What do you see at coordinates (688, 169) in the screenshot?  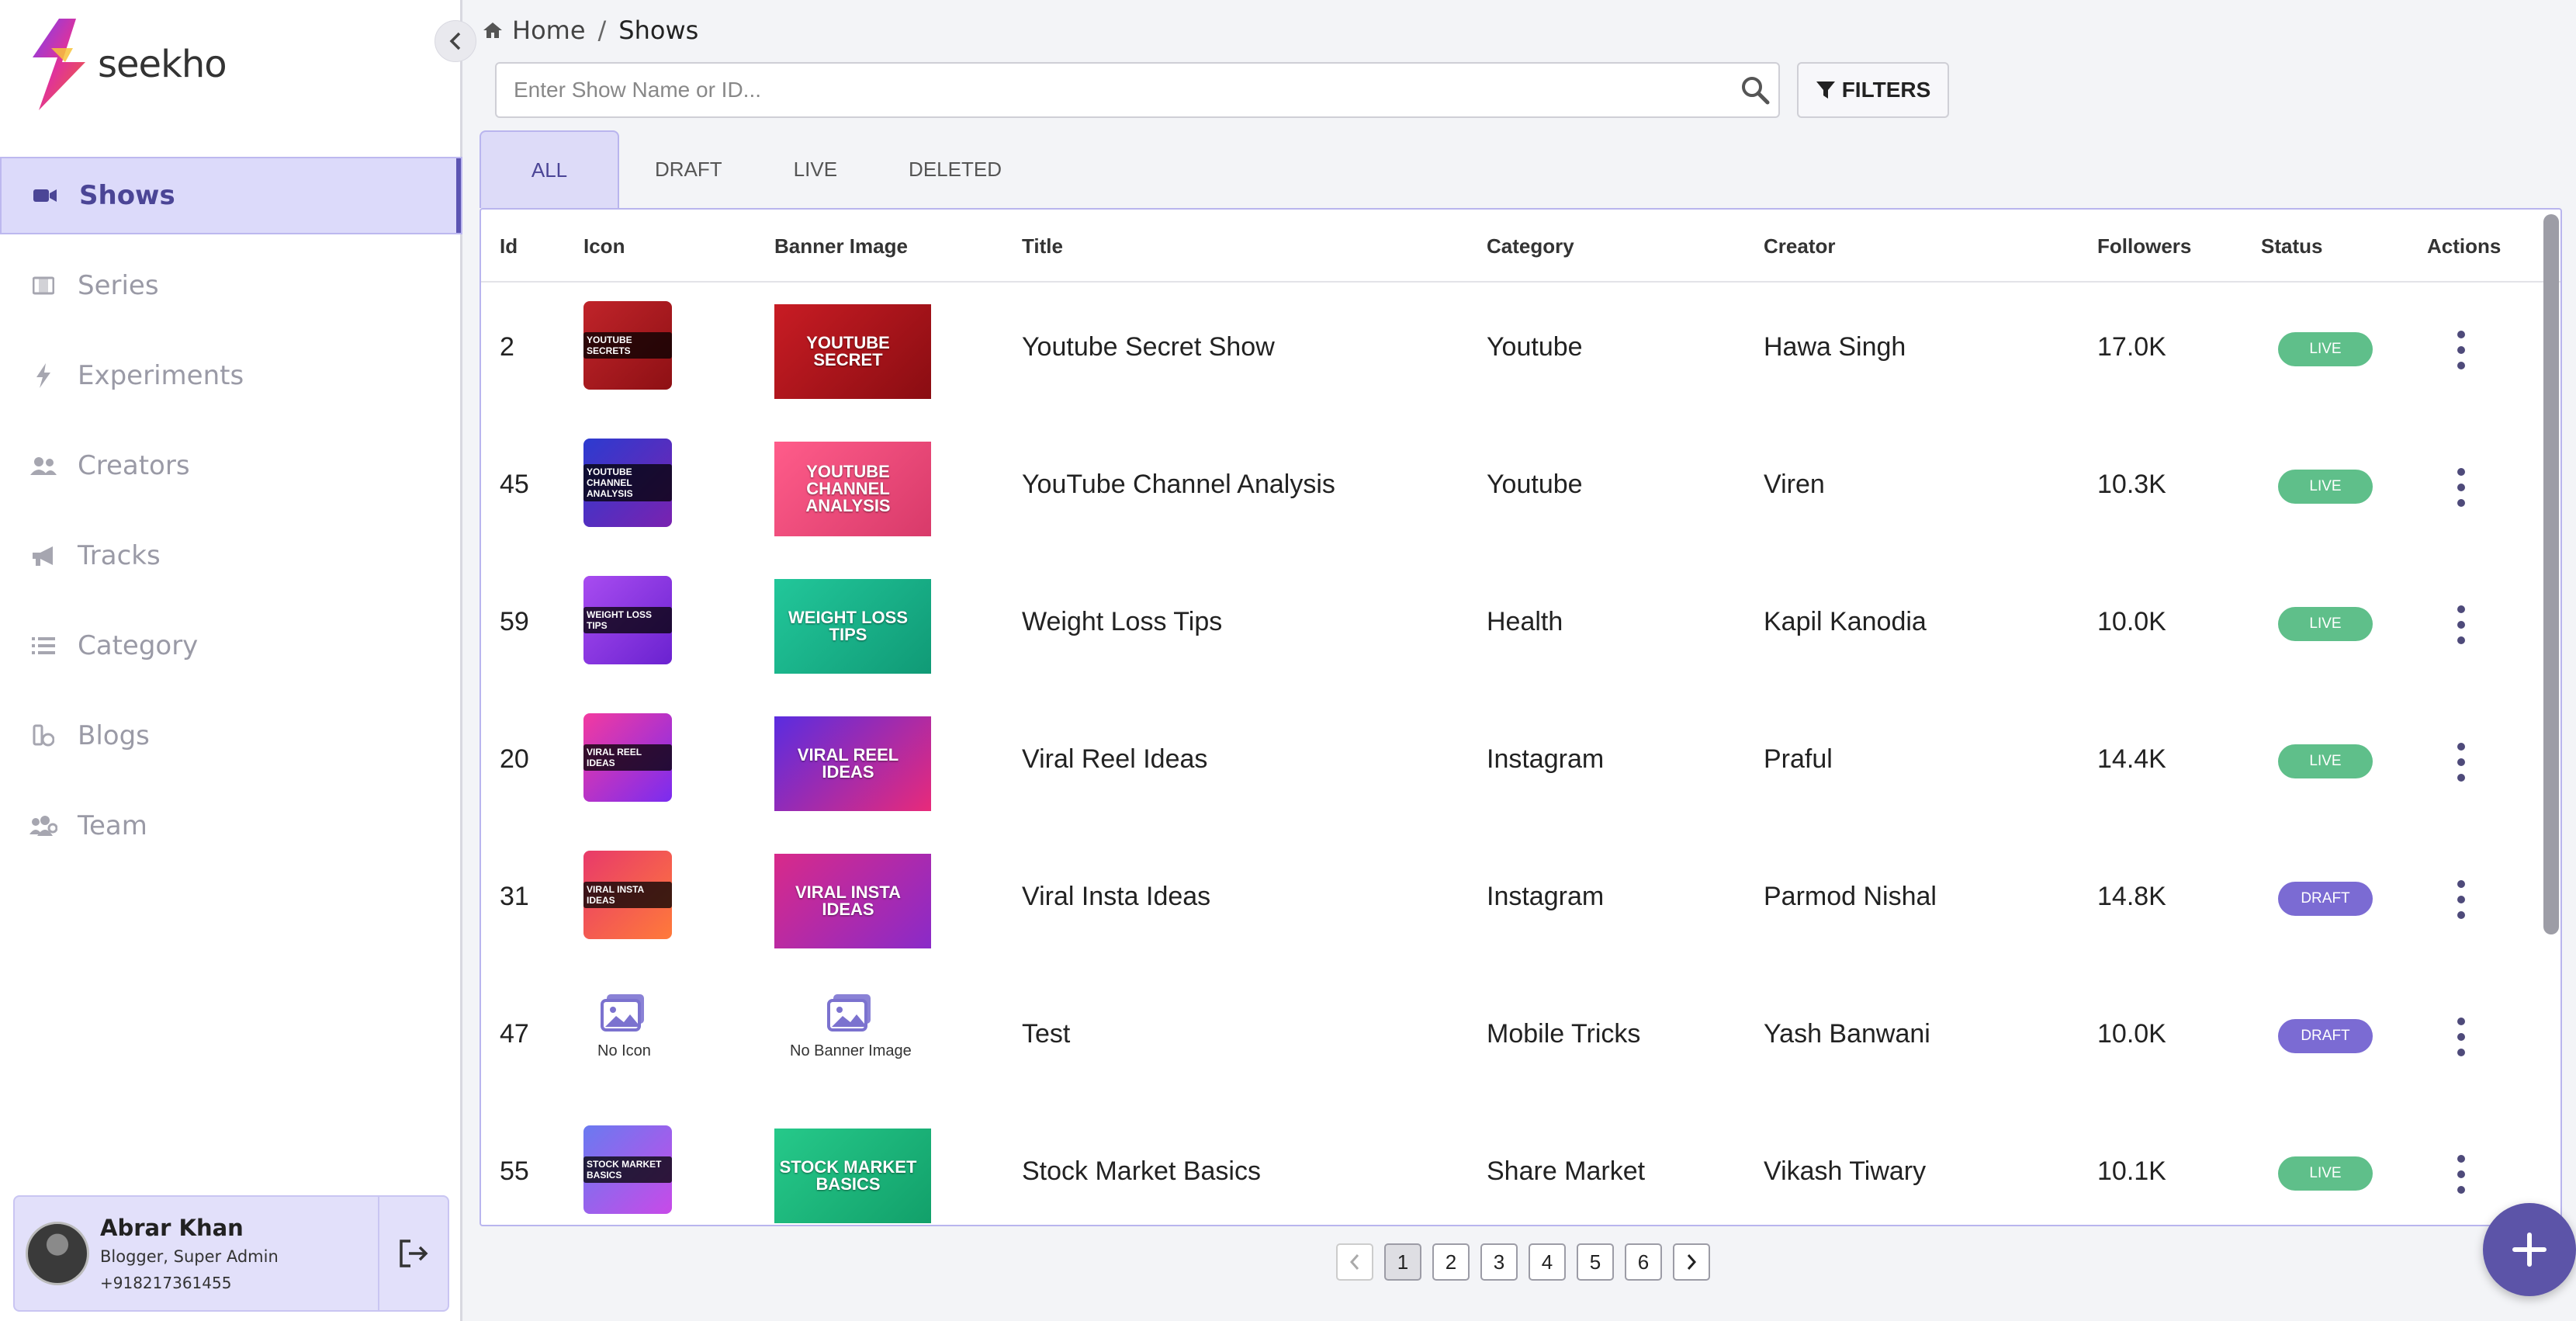 I see `tab-draft: DRAFT` at bounding box center [688, 169].